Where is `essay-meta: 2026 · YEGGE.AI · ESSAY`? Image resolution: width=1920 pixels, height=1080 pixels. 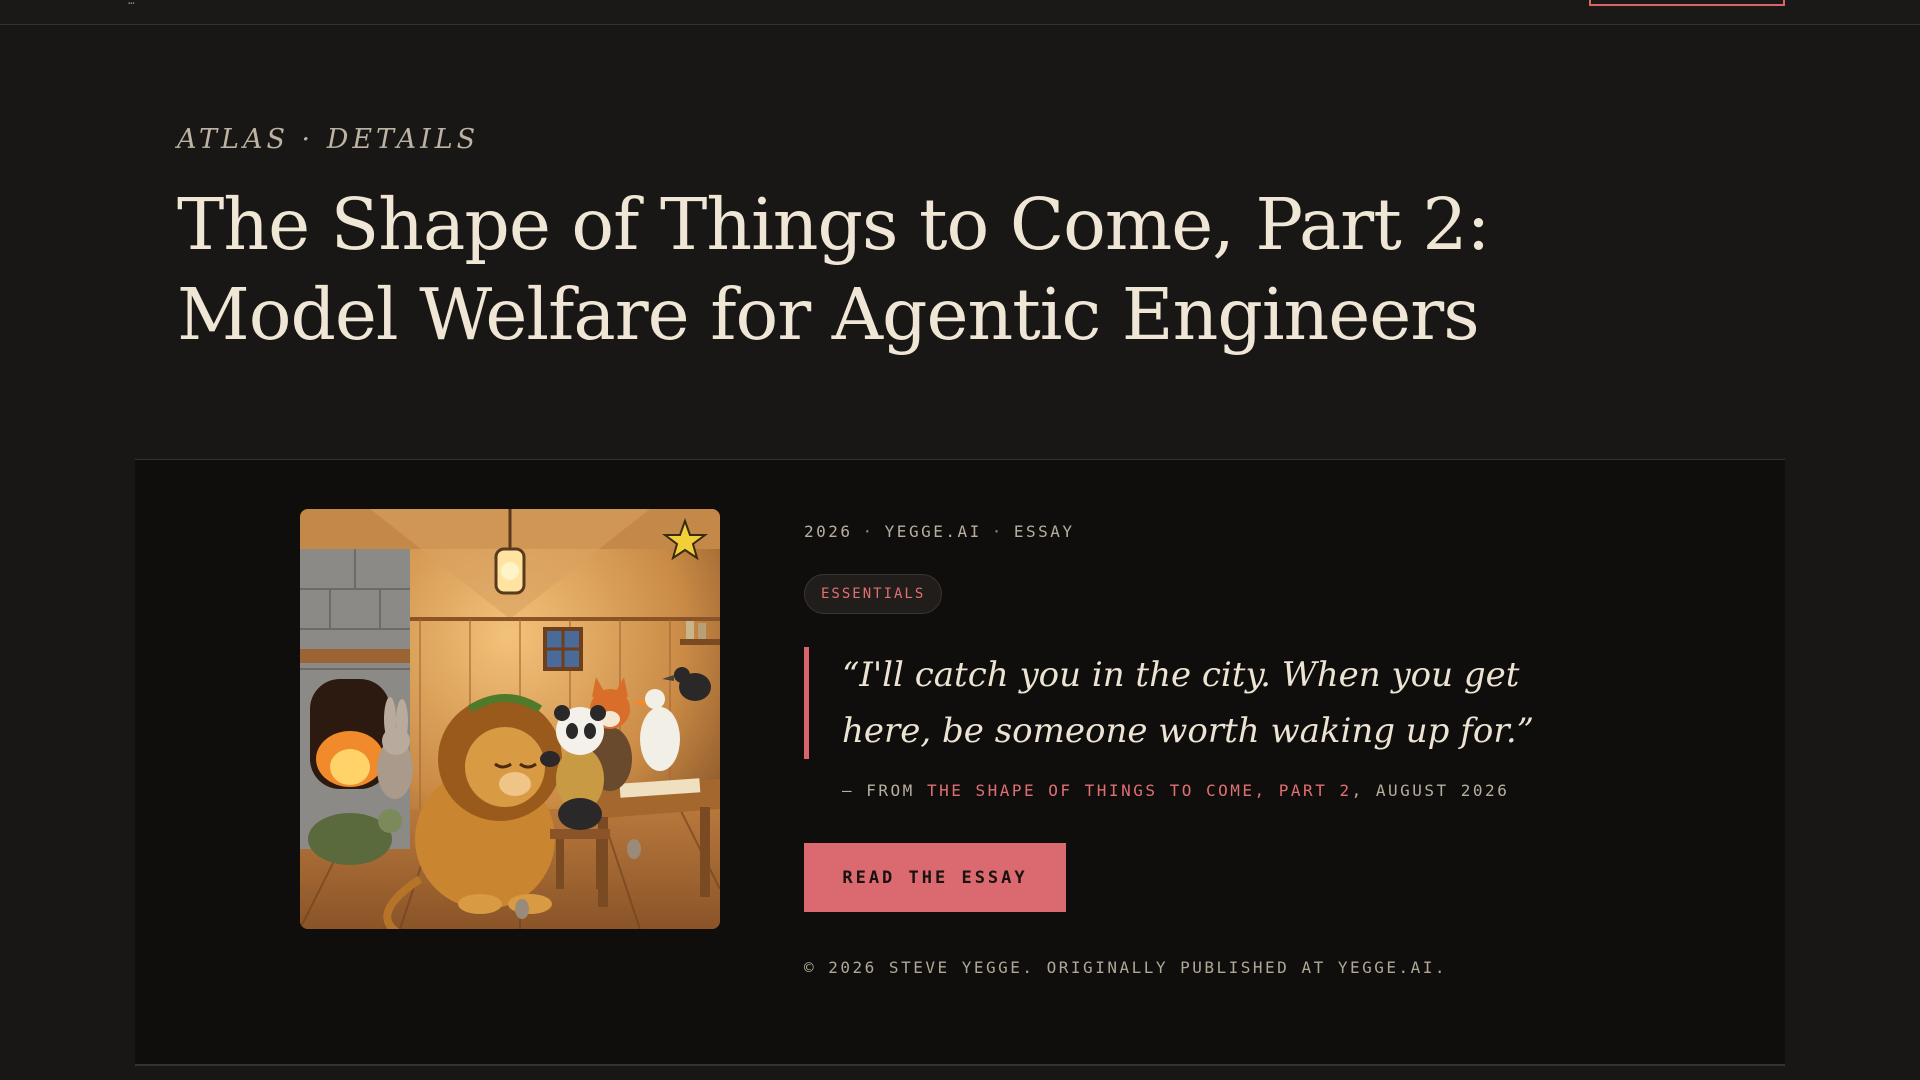 essay-meta: 2026 · YEGGE.AI · ESSAY is located at coordinates (939, 531).